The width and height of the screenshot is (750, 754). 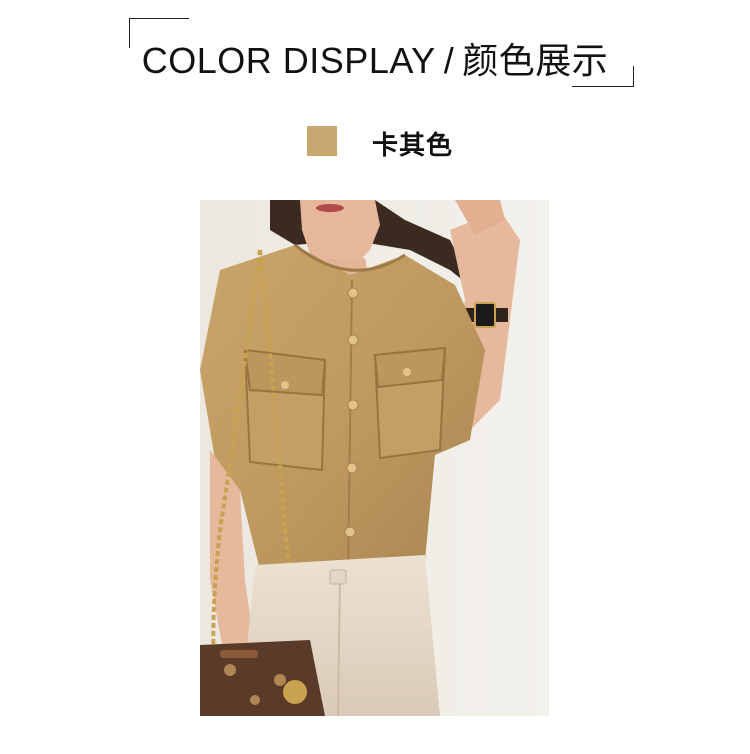 I want to click on color-swatch-row: 卡其色, so click(x=375, y=142).